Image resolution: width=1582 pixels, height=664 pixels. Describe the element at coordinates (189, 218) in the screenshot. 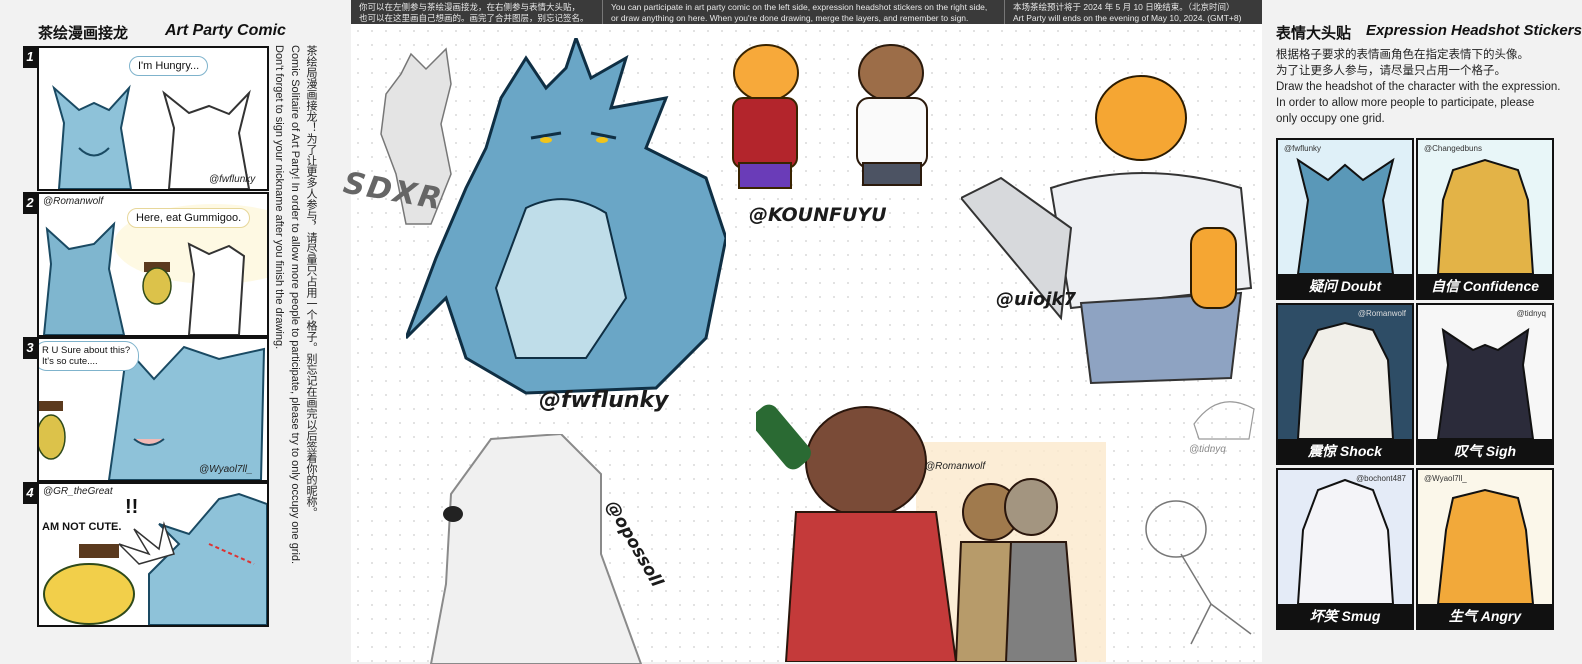

I see `panel-2-speech-bubble: Here, eat Gummigoo.` at that location.